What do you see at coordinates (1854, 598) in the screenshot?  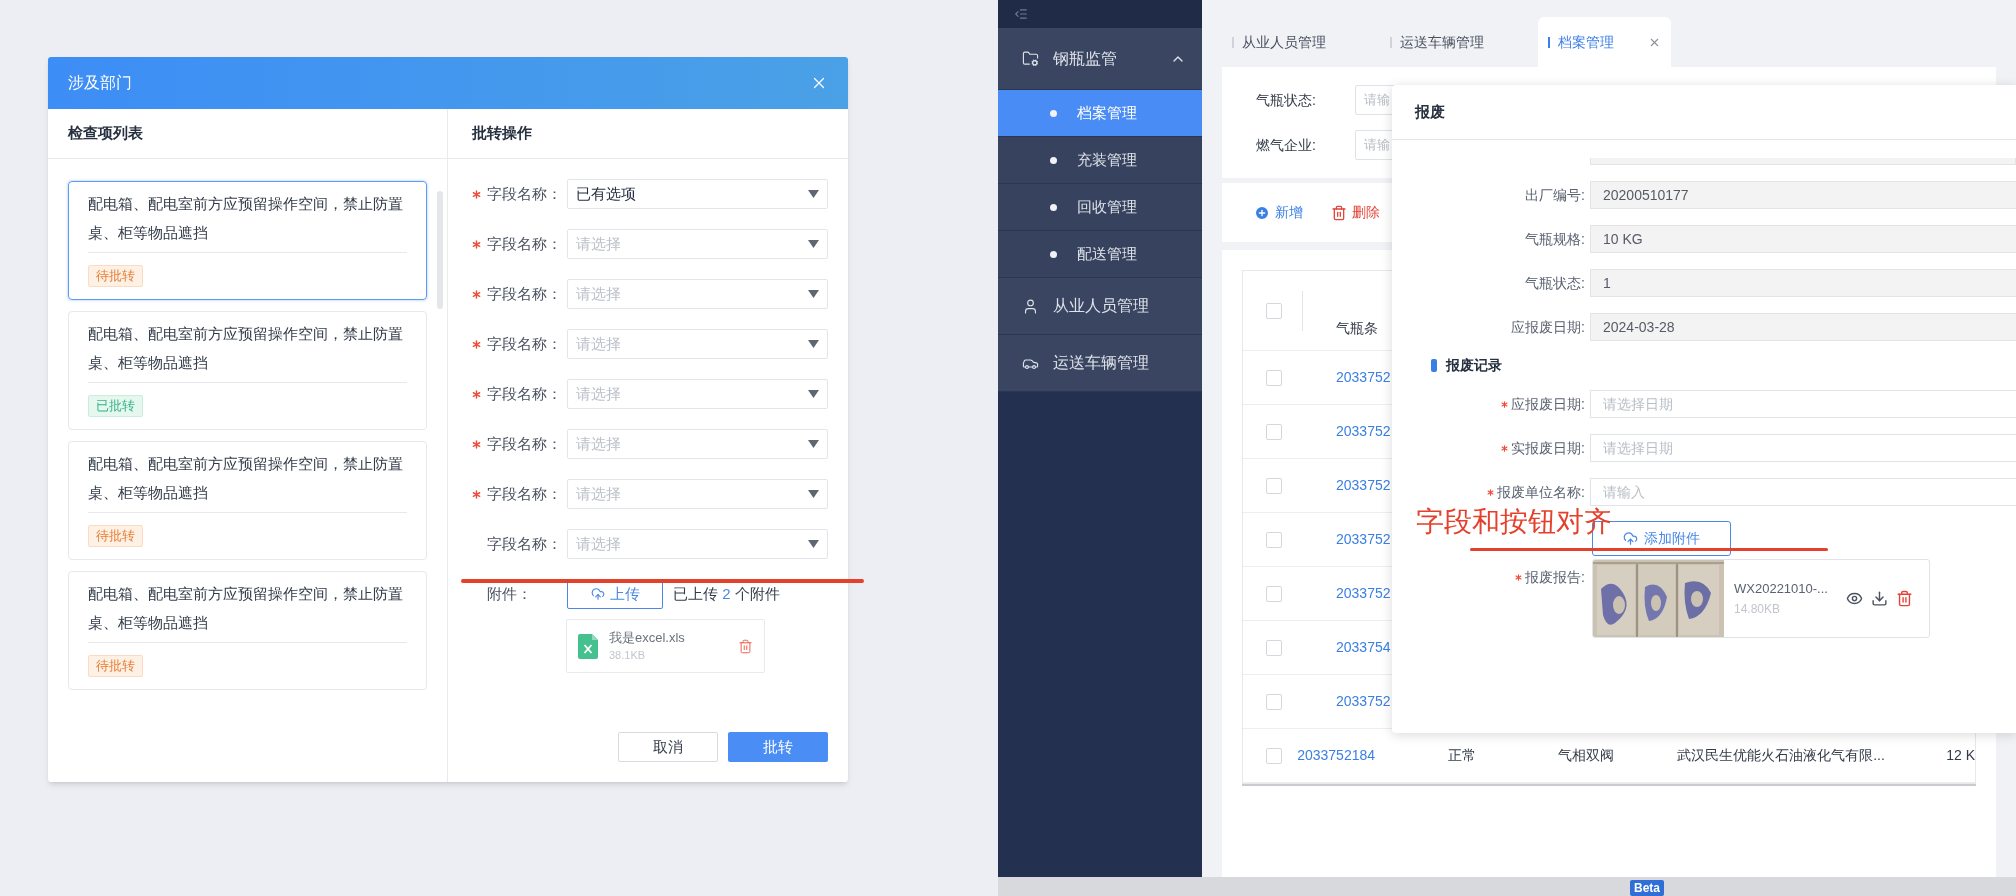 I see `preview-icon` at bounding box center [1854, 598].